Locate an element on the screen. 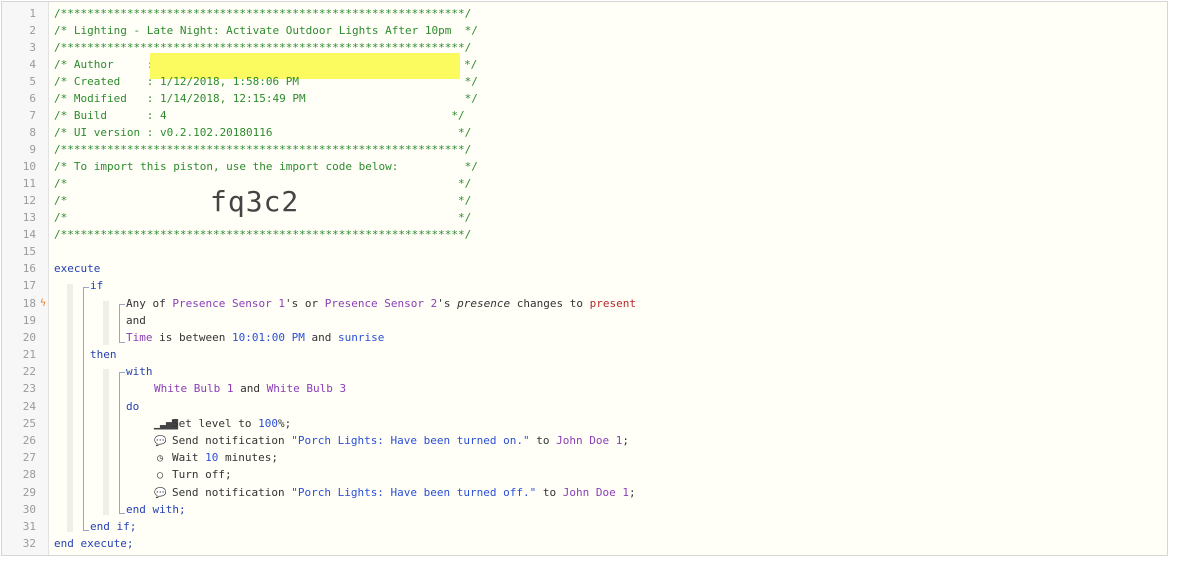 This screenshot has height=566, width=1178. time-operand: Time is located at coordinates (139, 337).